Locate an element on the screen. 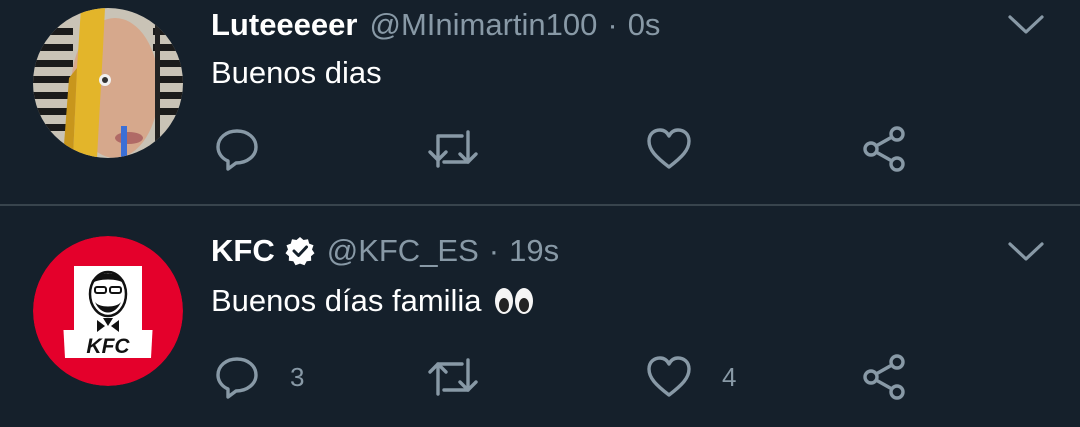 The height and width of the screenshot is (427, 1080). tweet-header: KFC @KFC_ES · 19s is located at coordinates (385, 251).